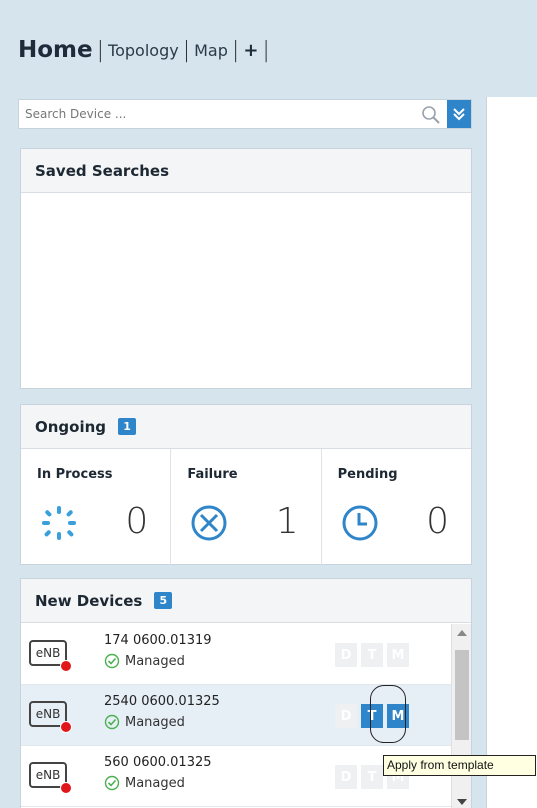  Describe the element at coordinates (367, 474) in the screenshot. I see `pending-label: Pending` at that location.